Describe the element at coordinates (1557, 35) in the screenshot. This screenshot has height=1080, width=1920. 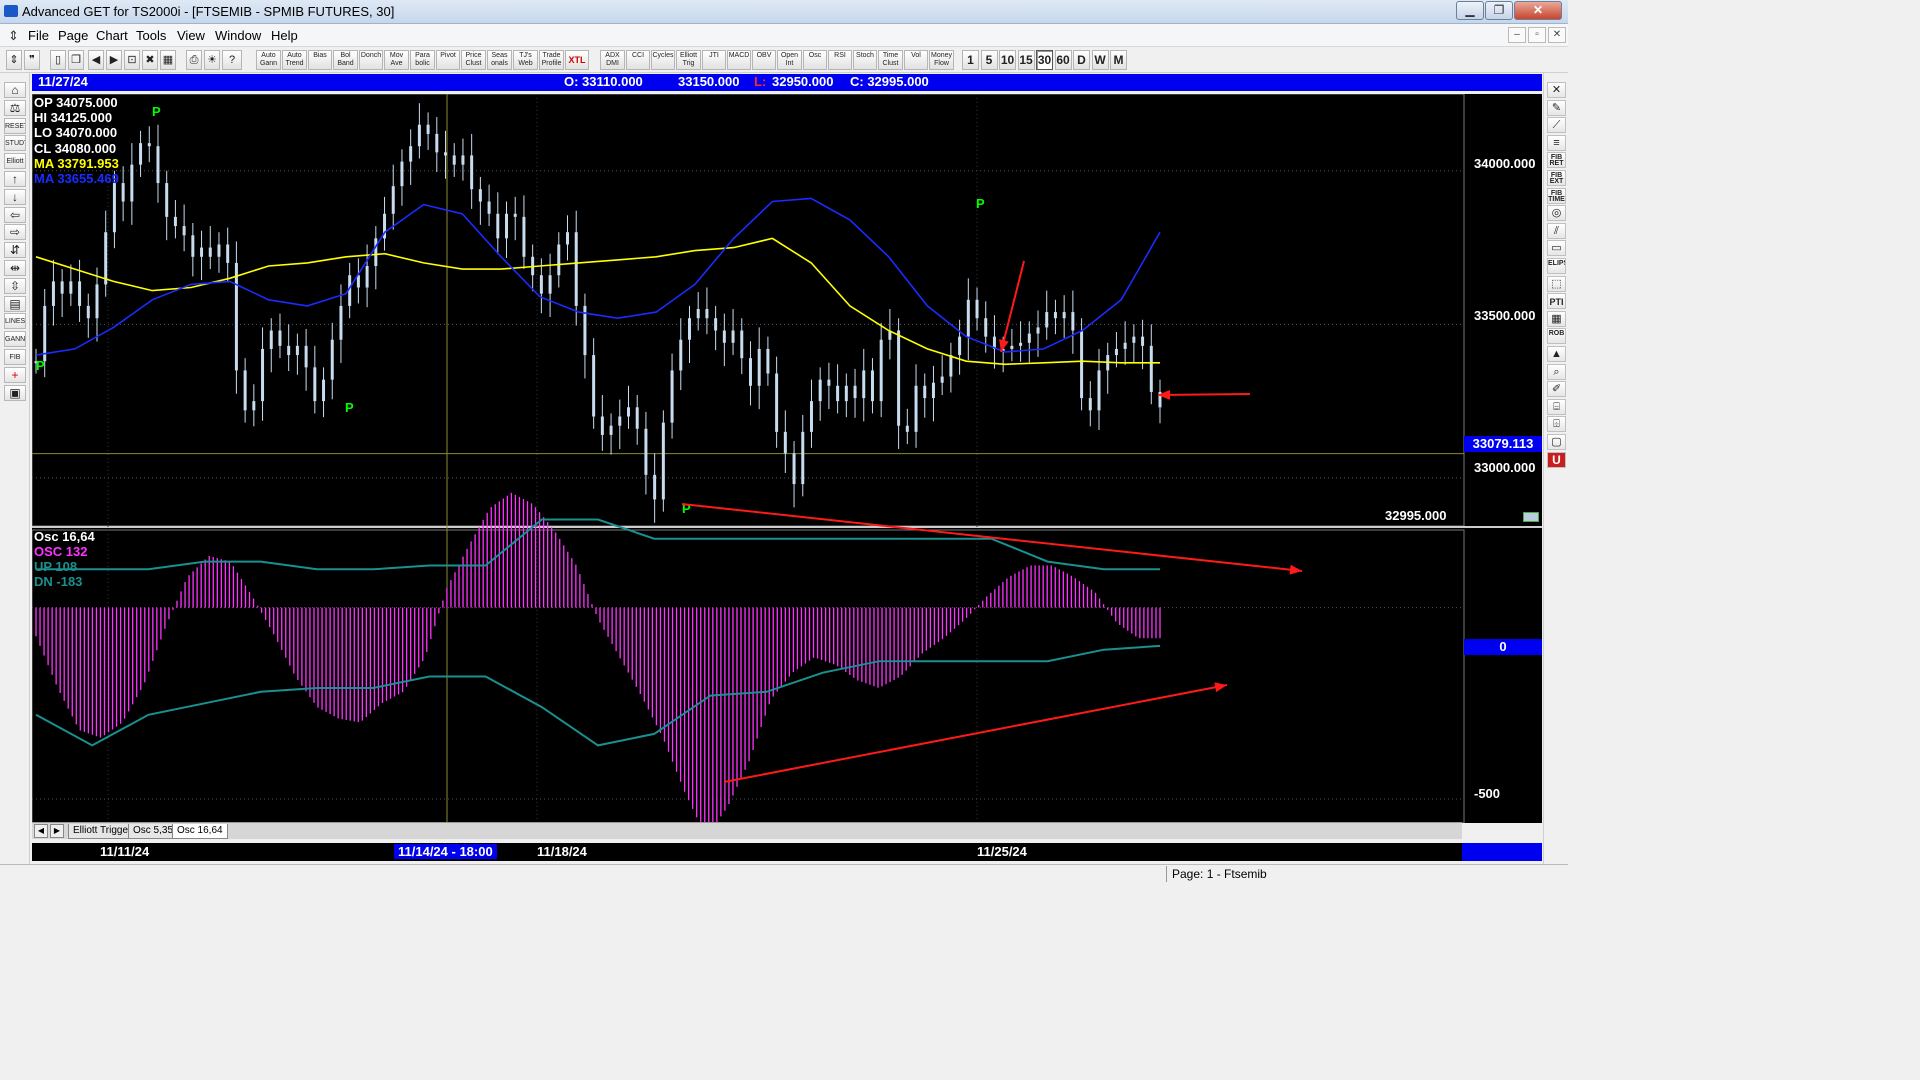
I see `mdi-close-button: ✕` at that location.